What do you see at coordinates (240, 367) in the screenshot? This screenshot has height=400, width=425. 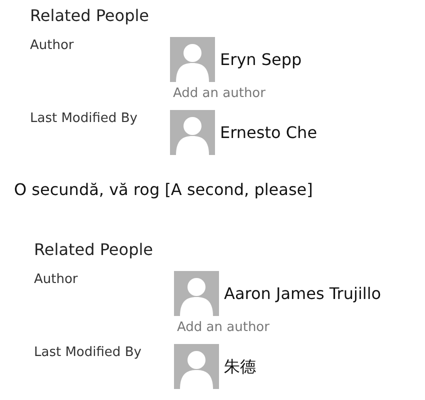 I see `person-name: 朱德` at bounding box center [240, 367].